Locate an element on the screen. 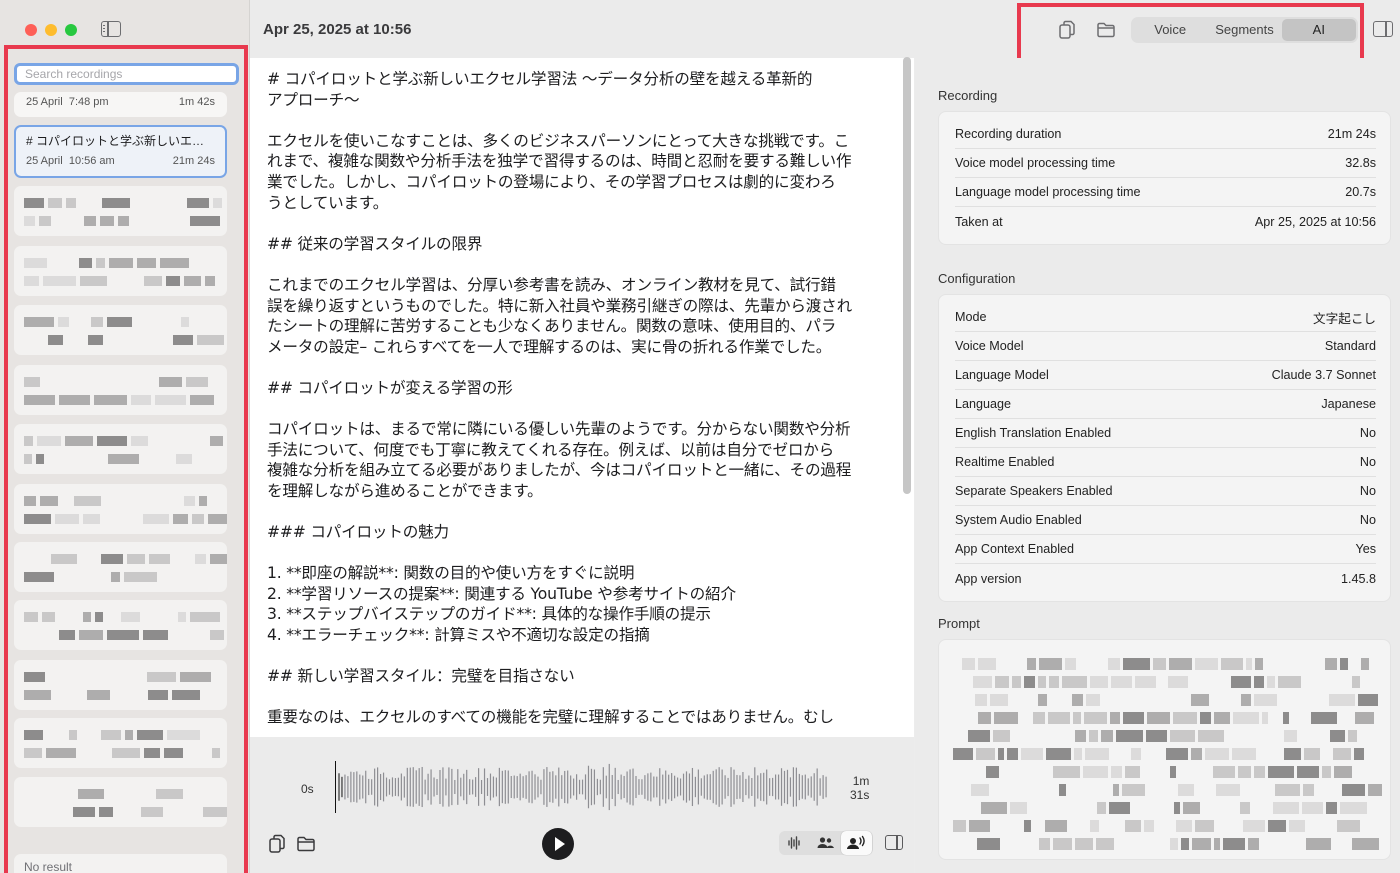  tab-segments: Segments is located at coordinates (1244, 30).